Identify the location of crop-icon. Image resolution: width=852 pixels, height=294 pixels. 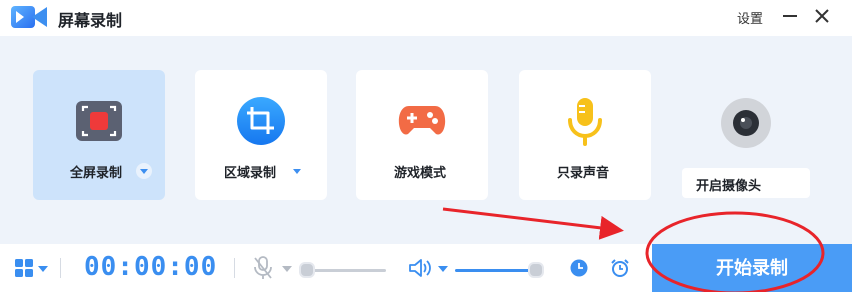
(261, 121).